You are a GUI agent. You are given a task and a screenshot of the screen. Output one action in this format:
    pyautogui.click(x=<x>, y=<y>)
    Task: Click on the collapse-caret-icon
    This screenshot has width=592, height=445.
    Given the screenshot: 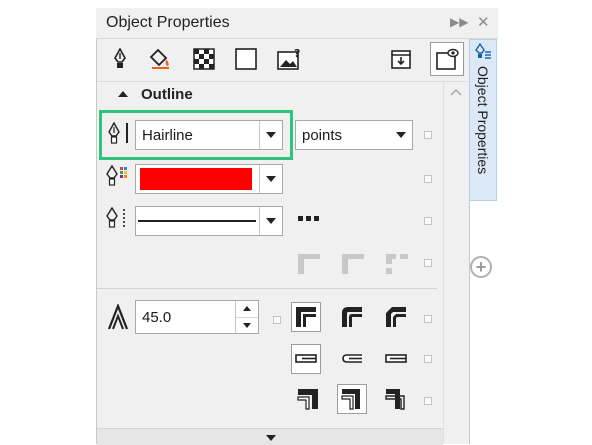 What is the action you would take?
    pyautogui.click(x=123, y=94)
    